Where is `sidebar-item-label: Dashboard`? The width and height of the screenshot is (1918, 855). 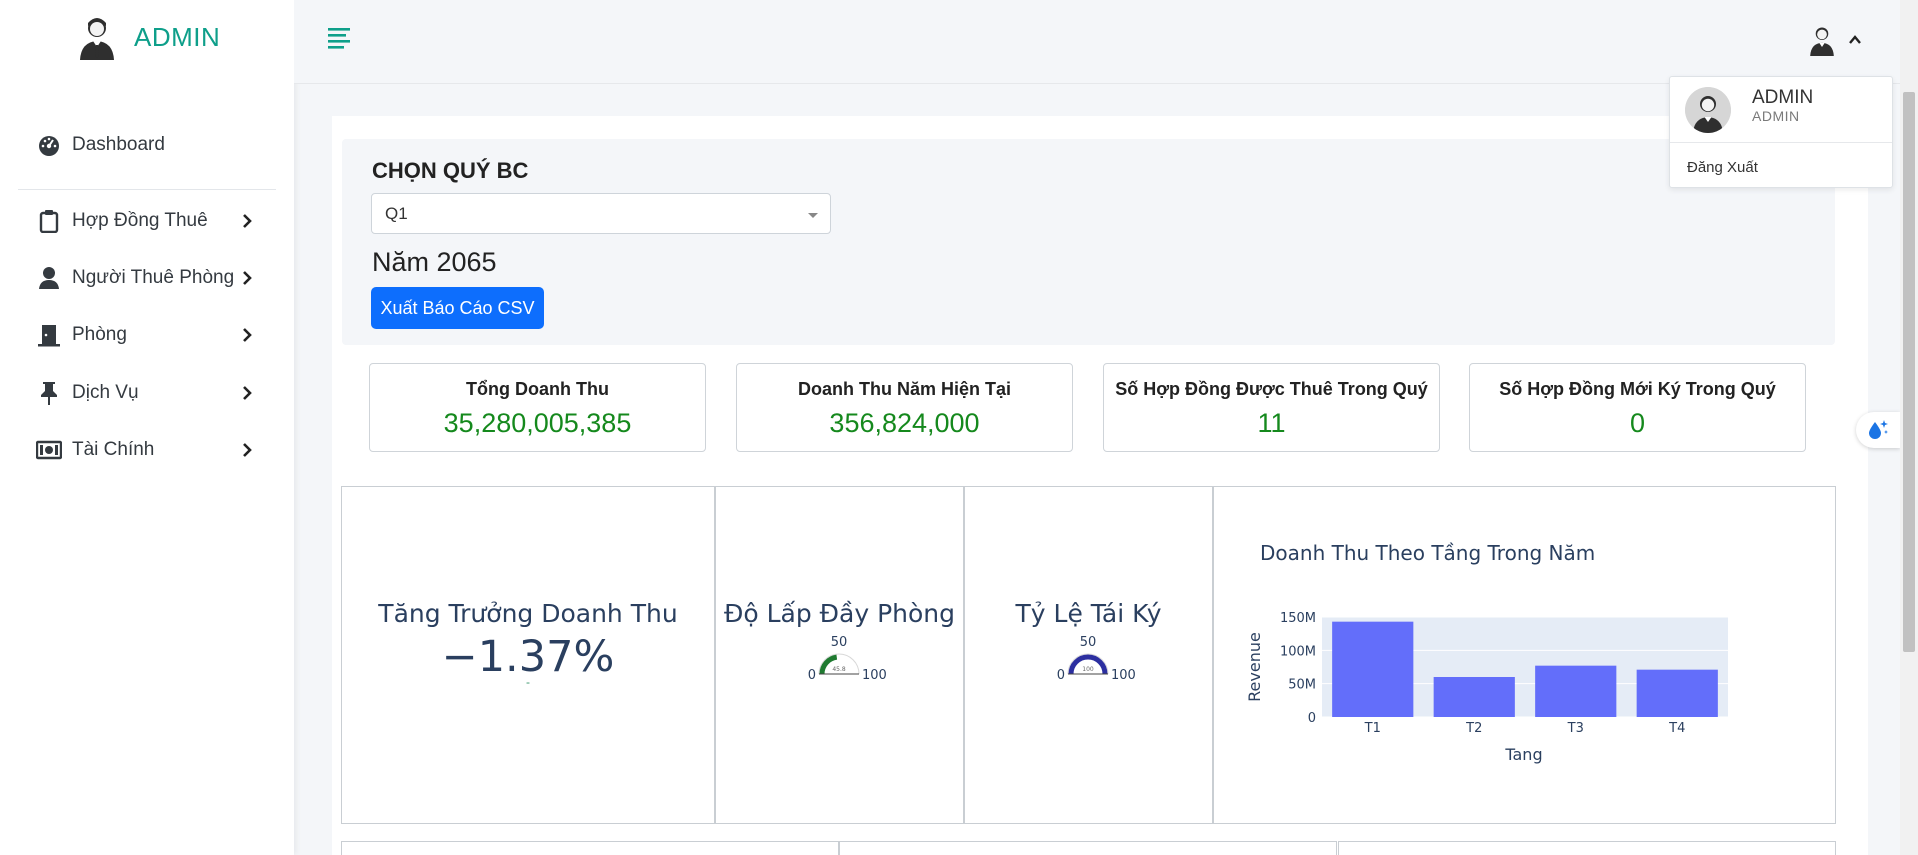 sidebar-item-label: Dashboard is located at coordinates (118, 144).